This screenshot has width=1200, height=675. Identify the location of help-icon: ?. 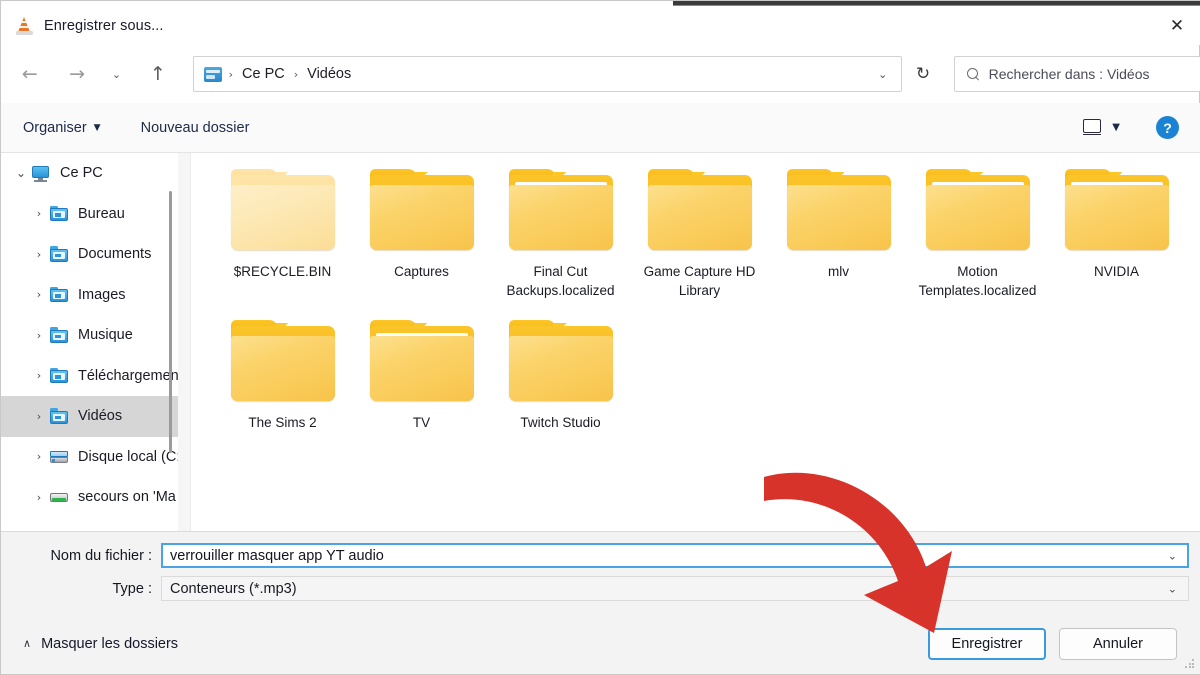
(1167, 127).